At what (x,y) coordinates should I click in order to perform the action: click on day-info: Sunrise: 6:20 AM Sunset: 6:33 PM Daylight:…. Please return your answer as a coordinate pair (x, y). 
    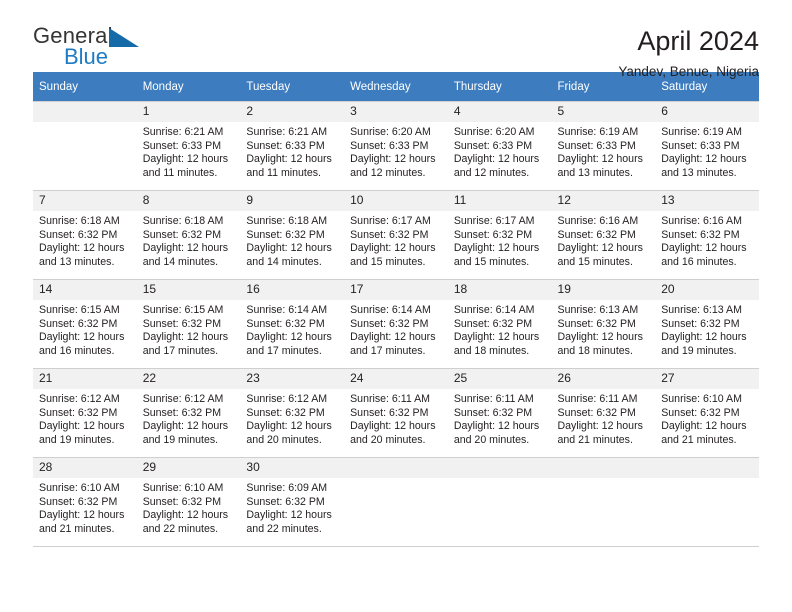
    Looking at the image, I should click on (500, 151).